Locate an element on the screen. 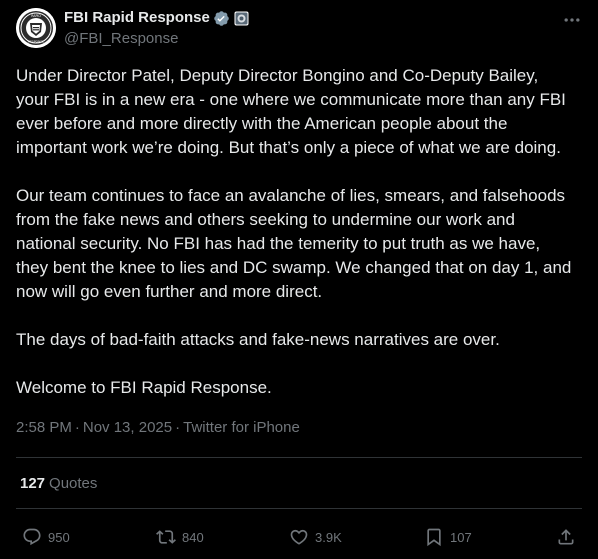 The image size is (598, 559). svg-text: RESPONSE is located at coordinates (36, 42).